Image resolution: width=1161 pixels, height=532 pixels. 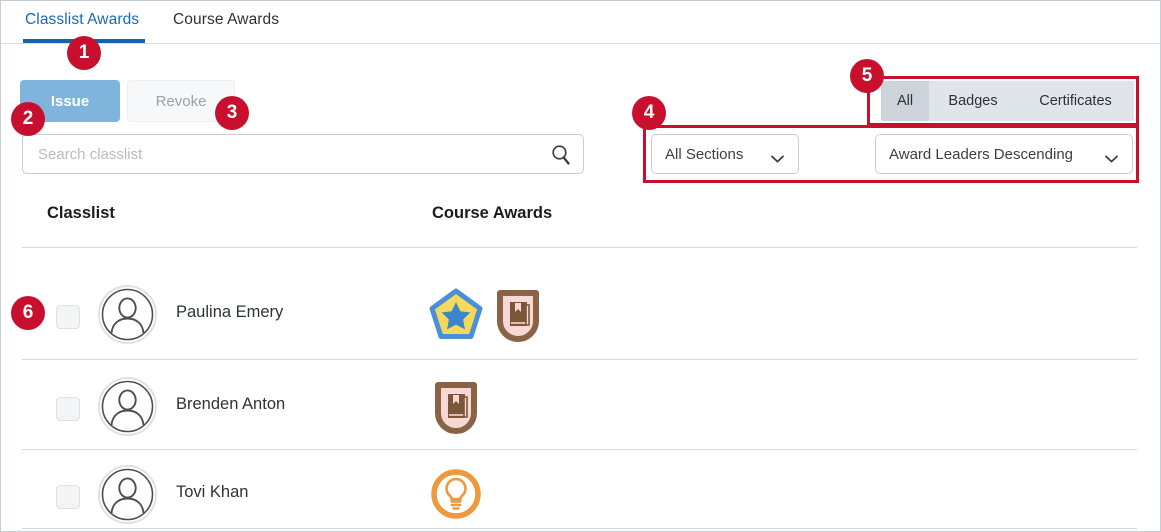 What do you see at coordinates (81, 213) in the screenshot?
I see `column-header-classlist: Classlist` at bounding box center [81, 213].